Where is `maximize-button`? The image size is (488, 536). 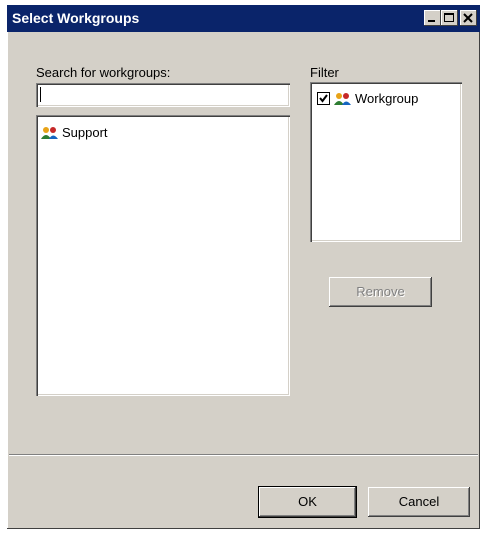 maximize-button is located at coordinates (449, 18).